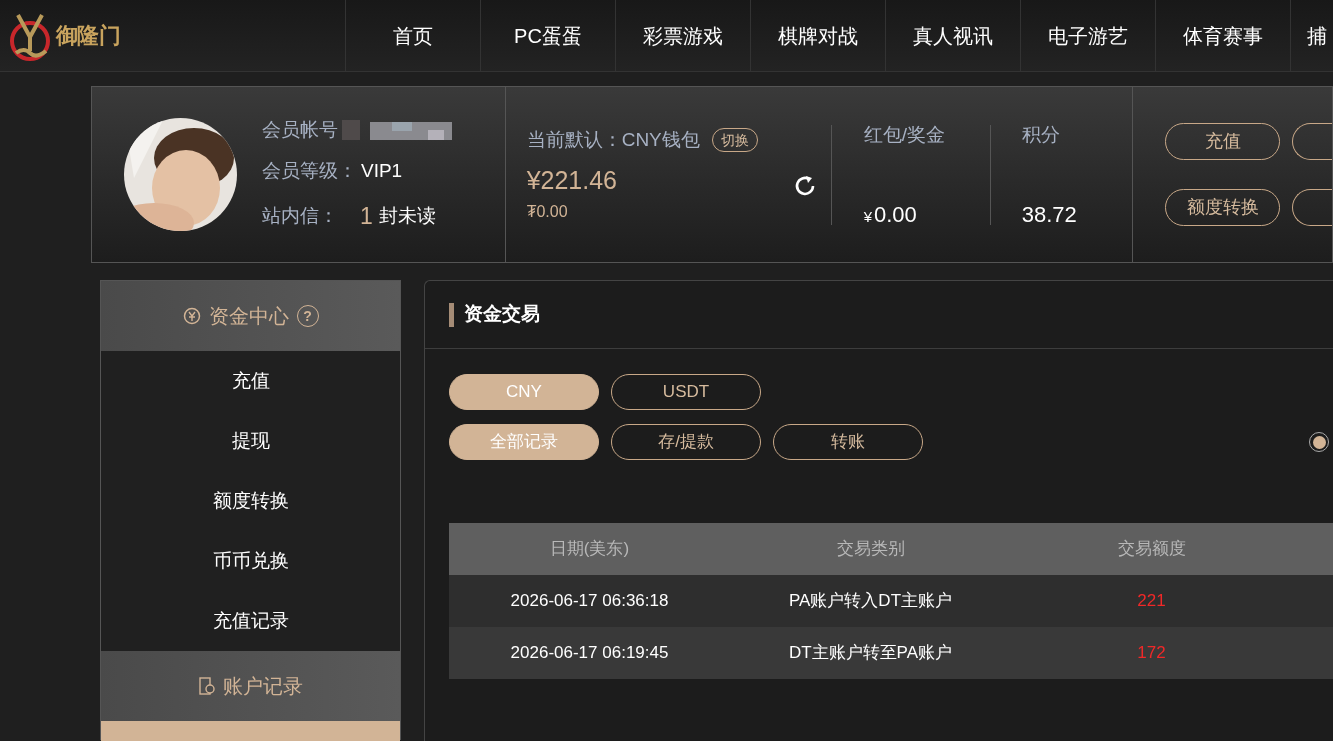 The image size is (1333, 741). What do you see at coordinates (451, 314) in the screenshot?
I see `title-accent-bar` at bounding box center [451, 314].